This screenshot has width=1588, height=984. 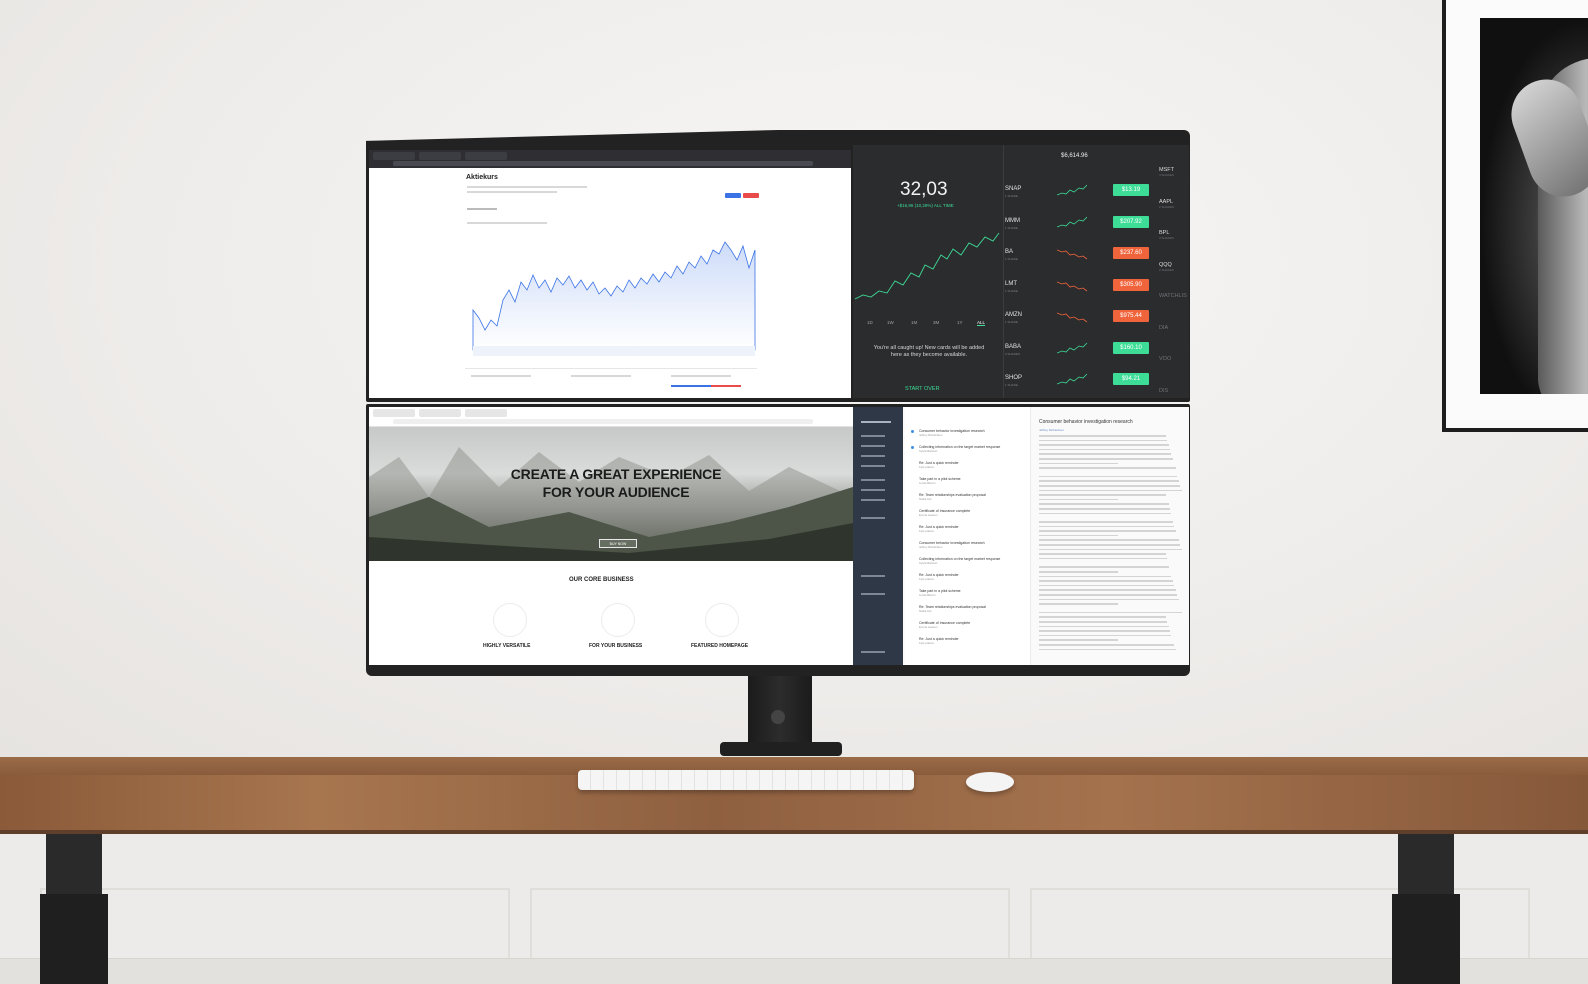 I want to click on stock-row: SNAP 1 SHARE $13.19, so click(x=1080, y=195).